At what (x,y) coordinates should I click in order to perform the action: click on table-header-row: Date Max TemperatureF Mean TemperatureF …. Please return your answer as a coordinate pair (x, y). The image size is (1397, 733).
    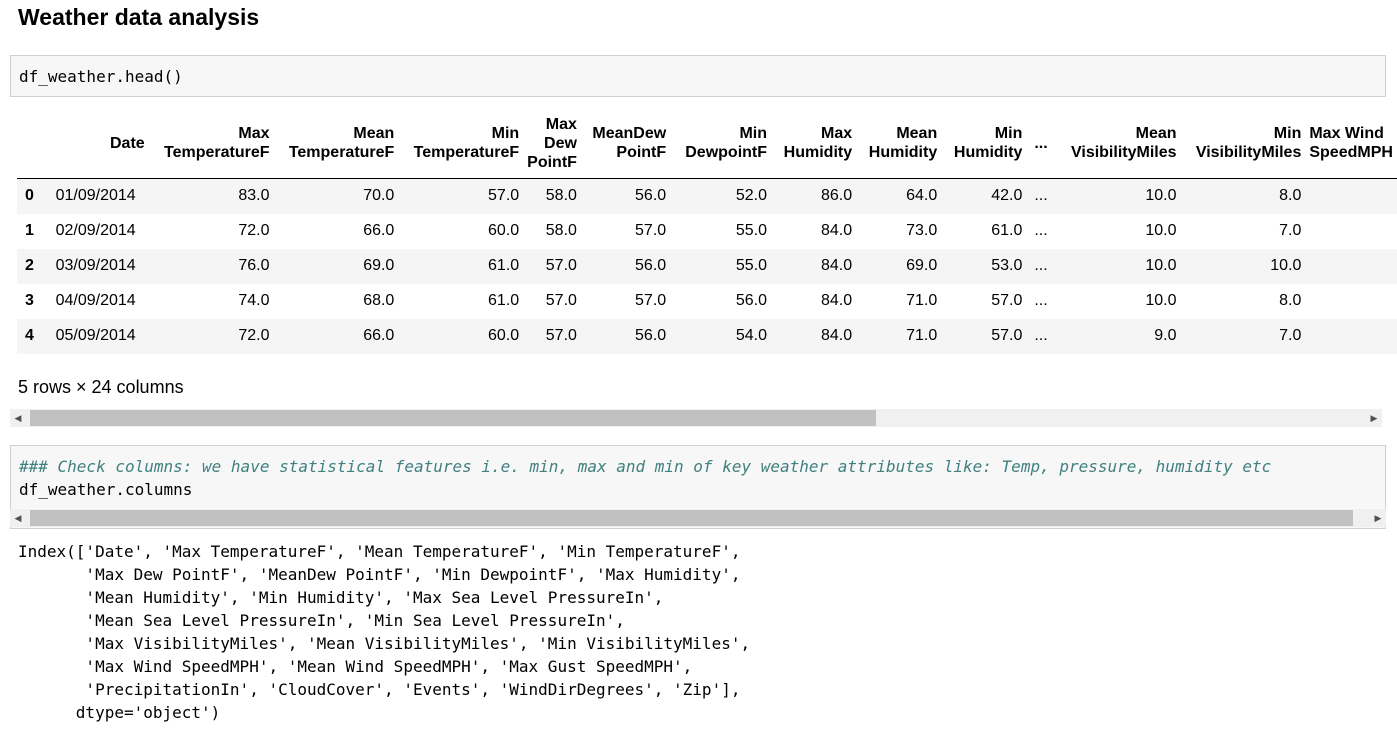
    Looking at the image, I should click on (707, 143).